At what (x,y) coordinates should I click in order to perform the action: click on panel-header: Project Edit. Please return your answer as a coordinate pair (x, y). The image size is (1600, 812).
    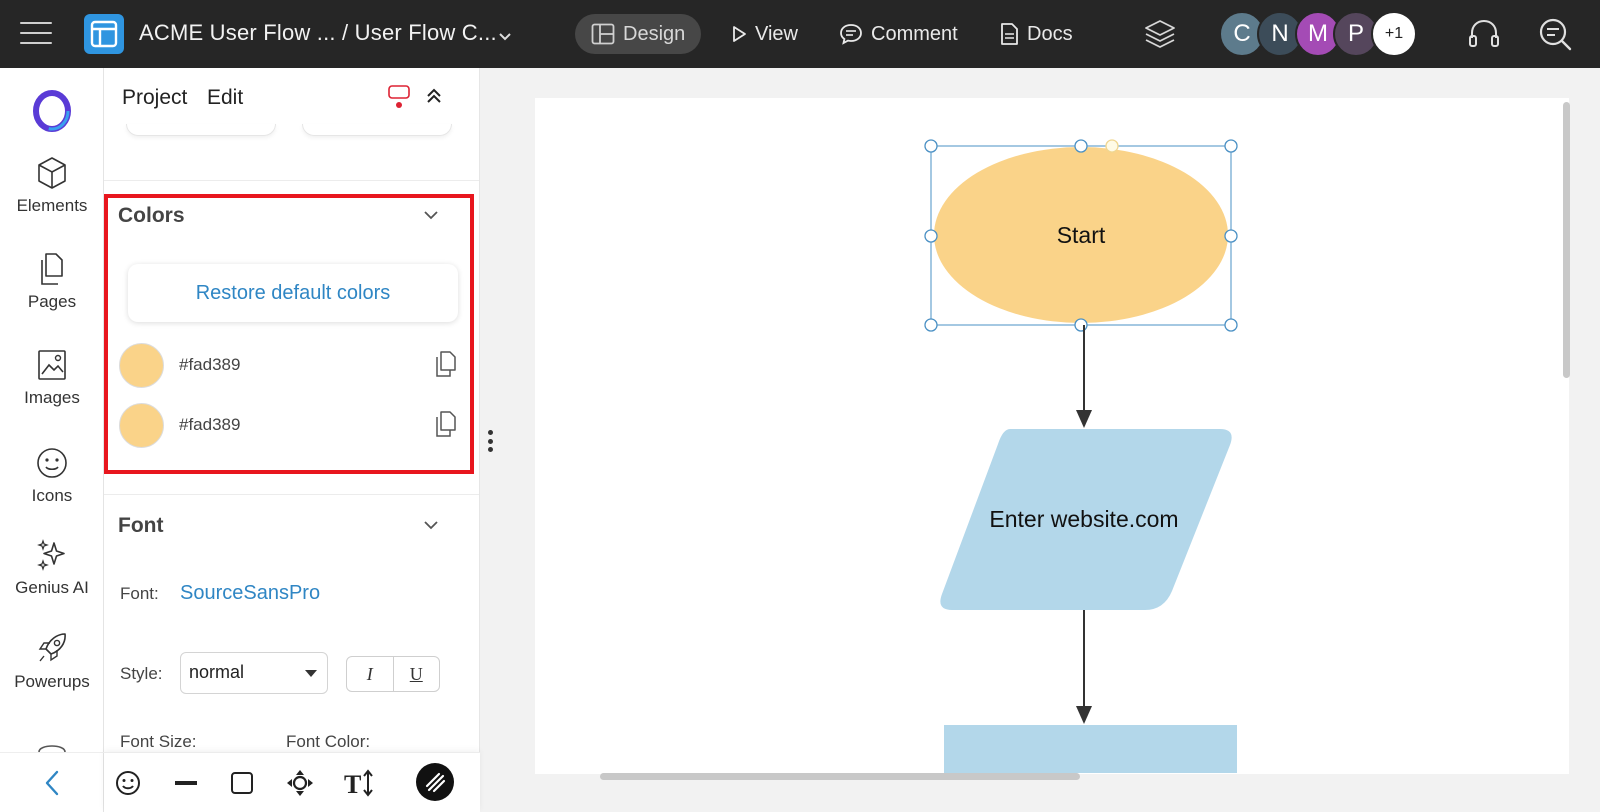
    Looking at the image, I should click on (291, 98).